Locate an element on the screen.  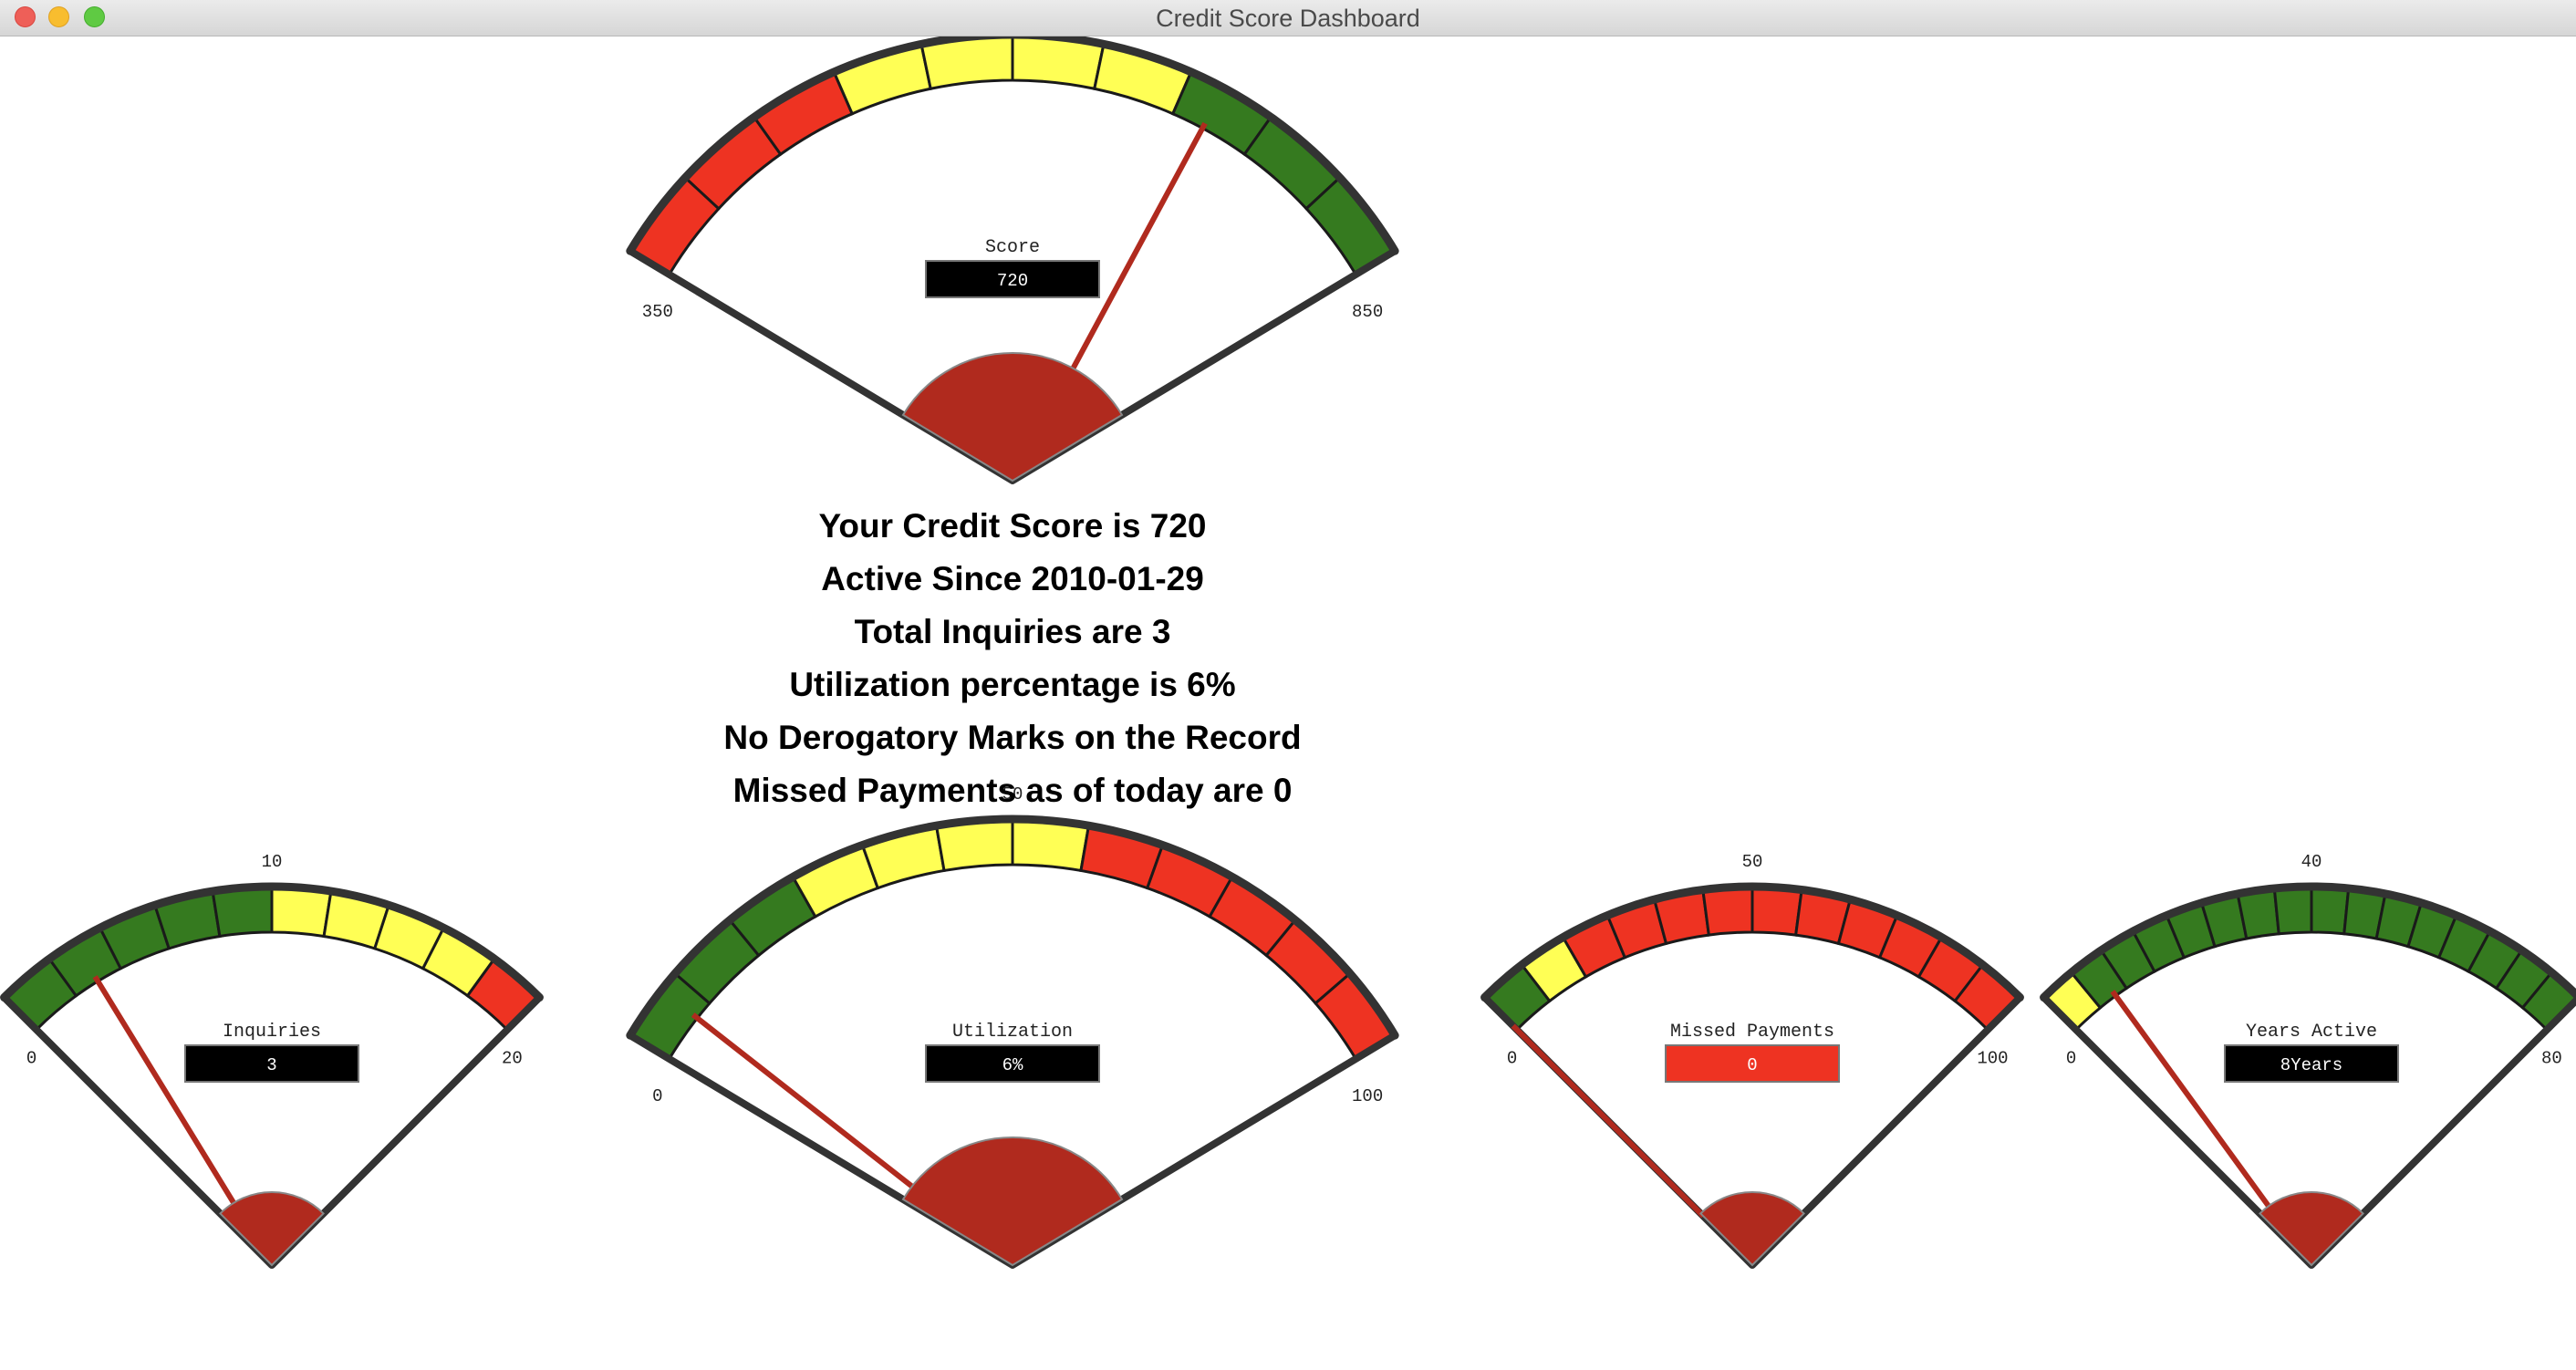
utilization-gauge: 0 10050Utilization6% is located at coordinates (1012, 1026).